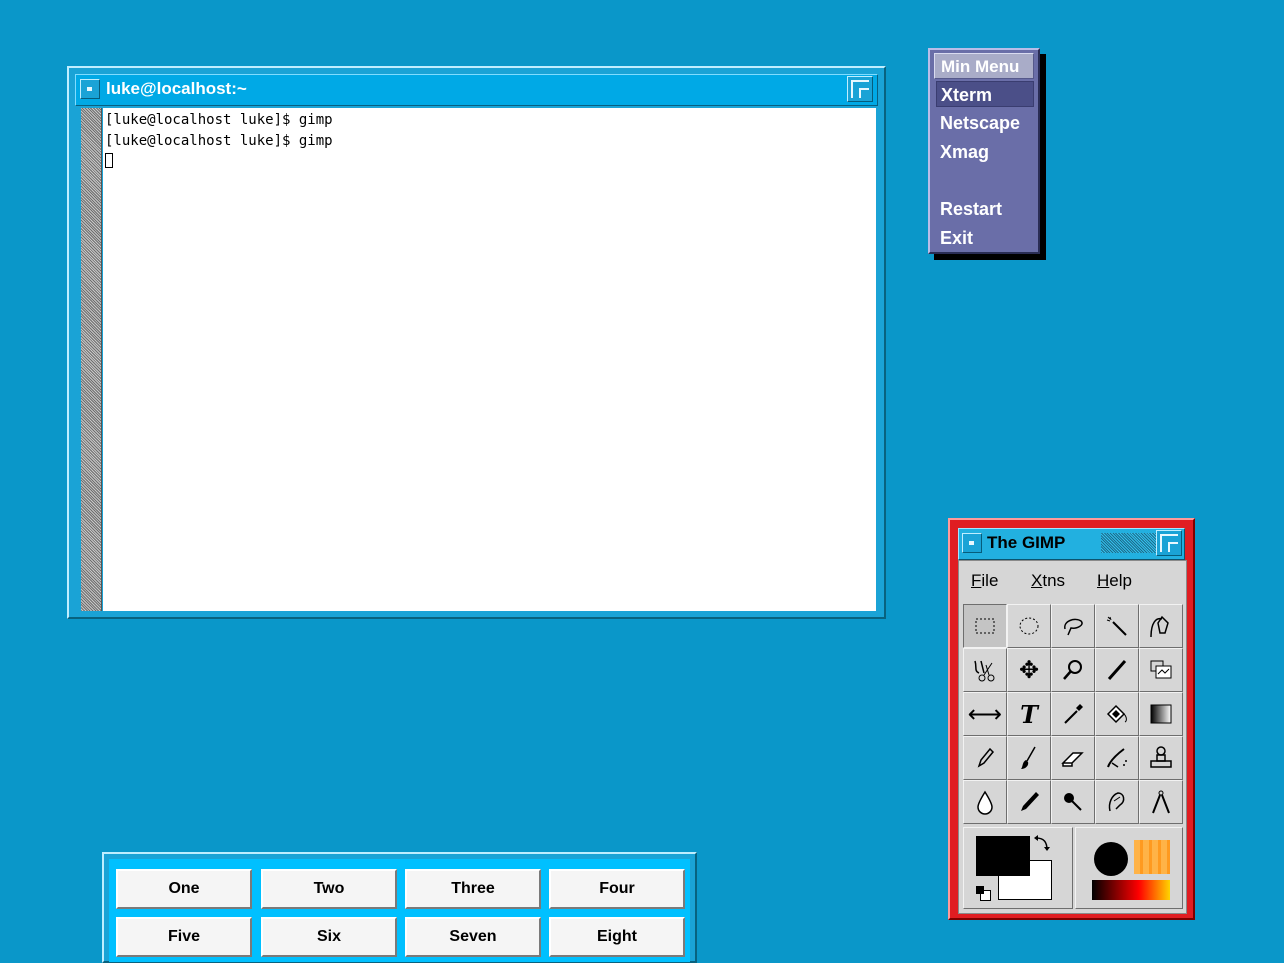  I want to click on rect-select-icon, so click(985, 626).